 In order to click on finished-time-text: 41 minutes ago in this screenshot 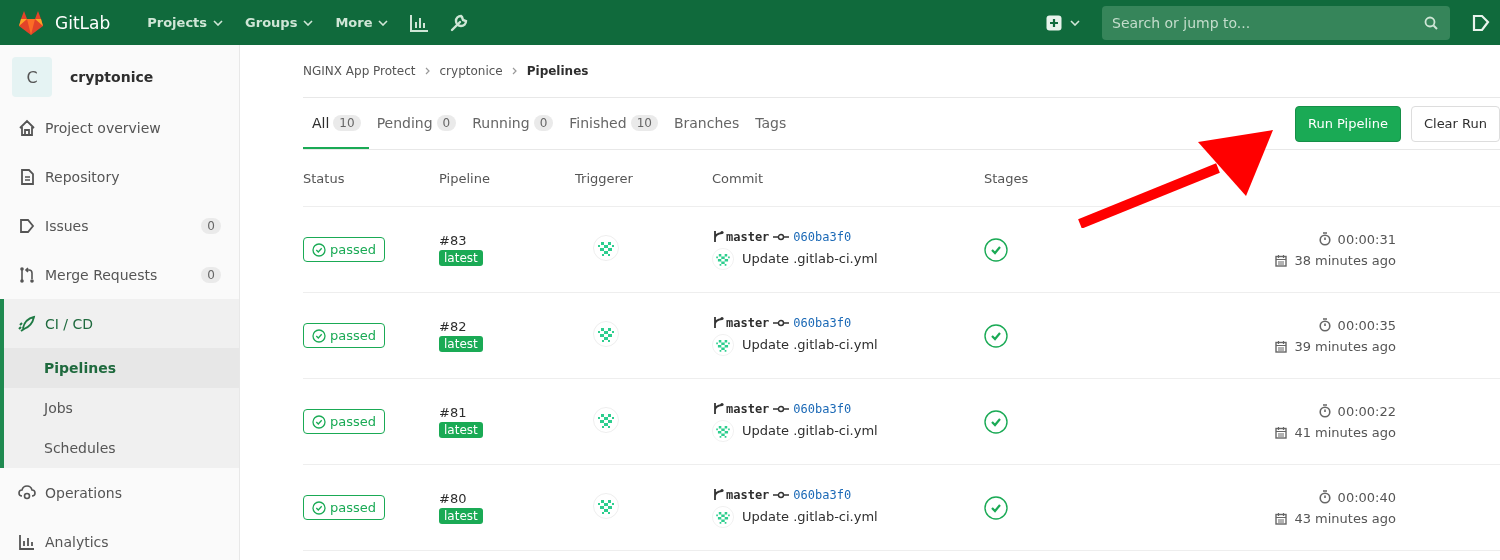, I will do `click(1345, 432)`.